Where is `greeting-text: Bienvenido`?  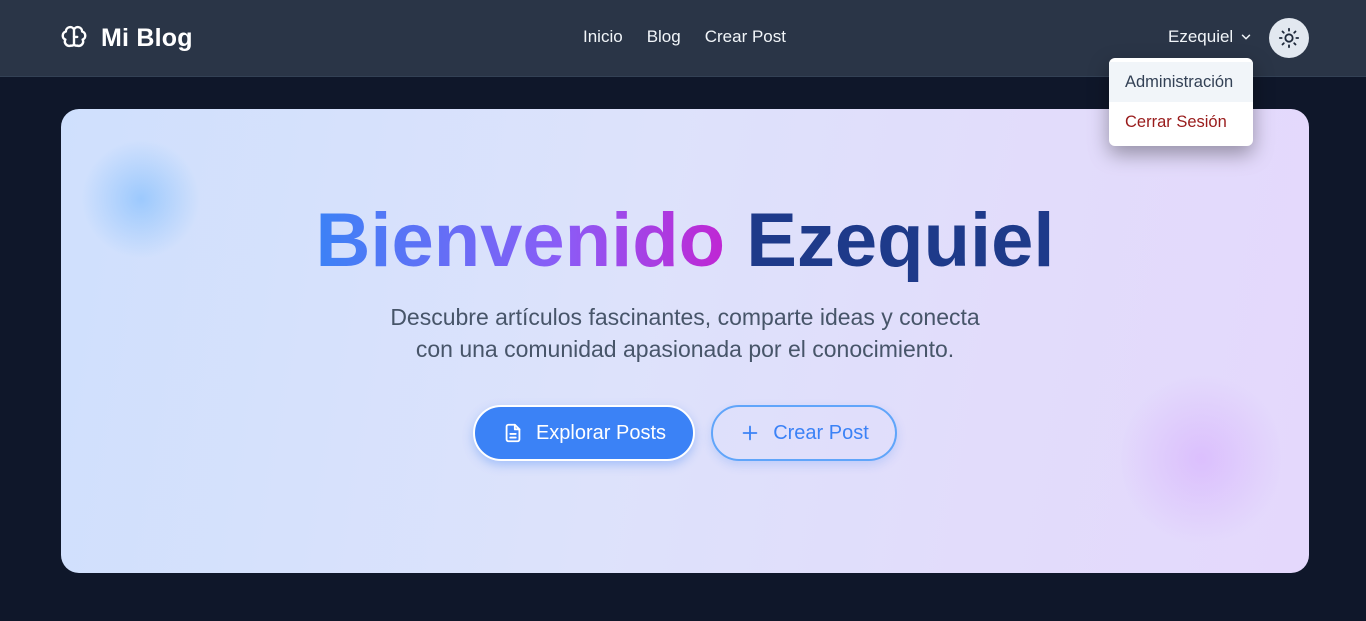
greeting-text: Bienvenido is located at coordinates (520, 240).